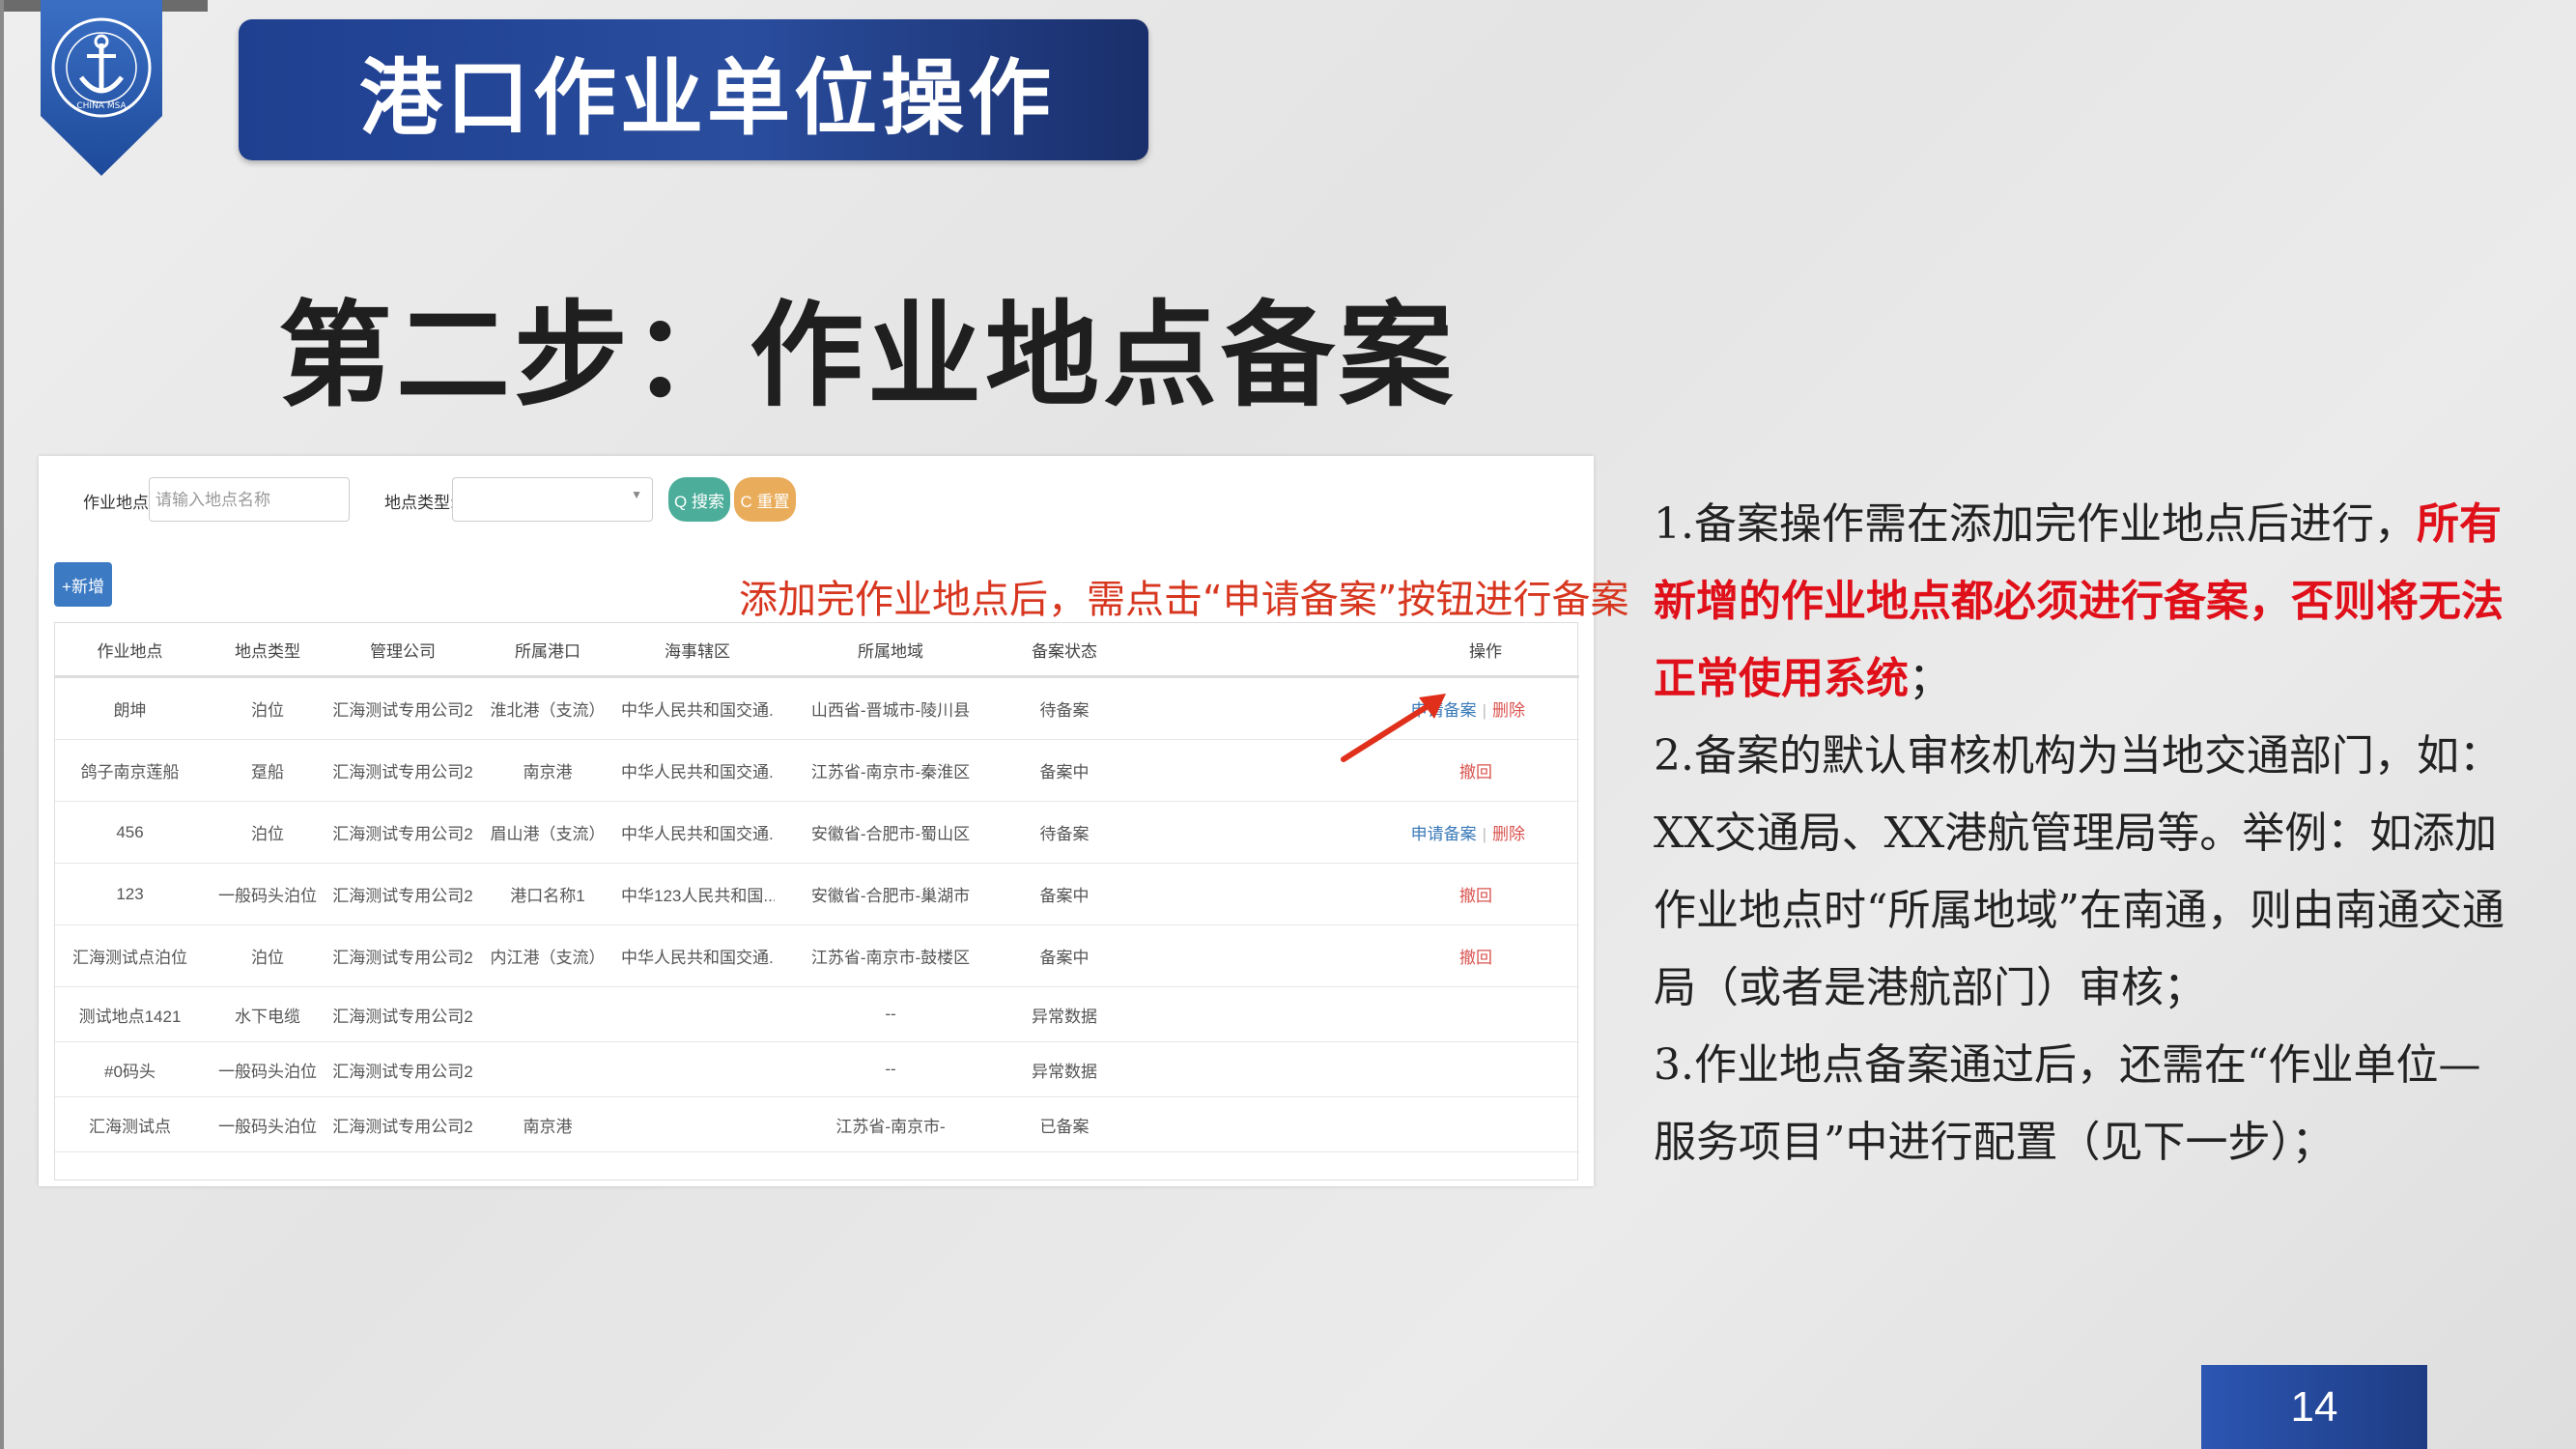  Describe the element at coordinates (1393, 728) in the screenshot. I see `pointer-arrow-icon` at that location.